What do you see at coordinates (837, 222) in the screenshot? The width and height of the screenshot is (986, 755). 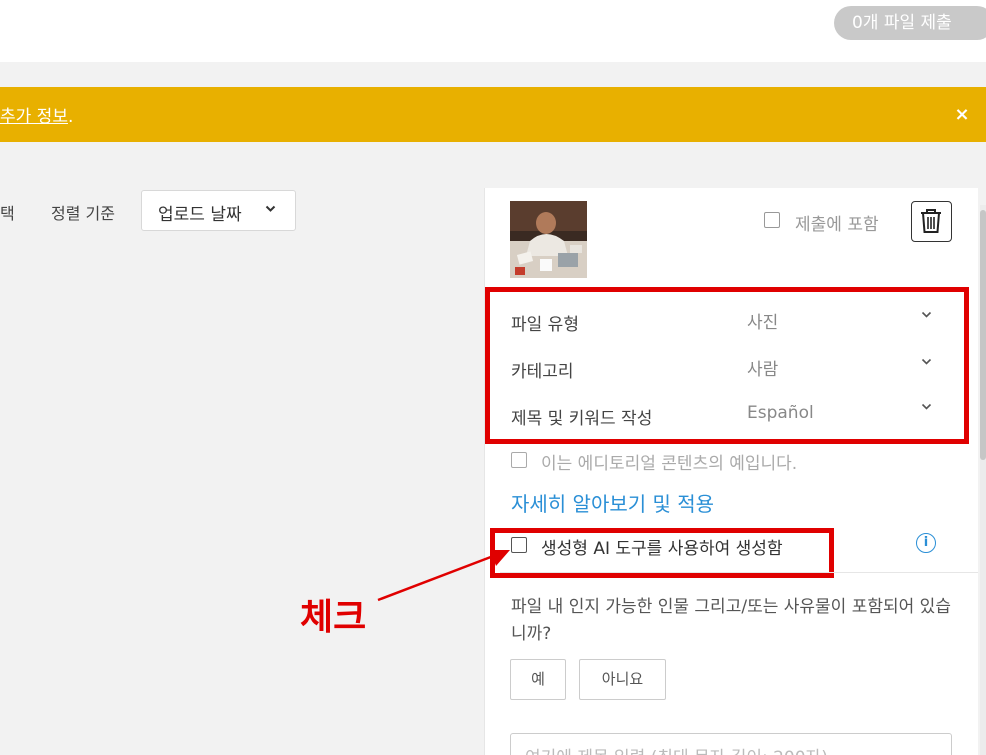 I see `include-in-submission-label: 제출에 포함` at bounding box center [837, 222].